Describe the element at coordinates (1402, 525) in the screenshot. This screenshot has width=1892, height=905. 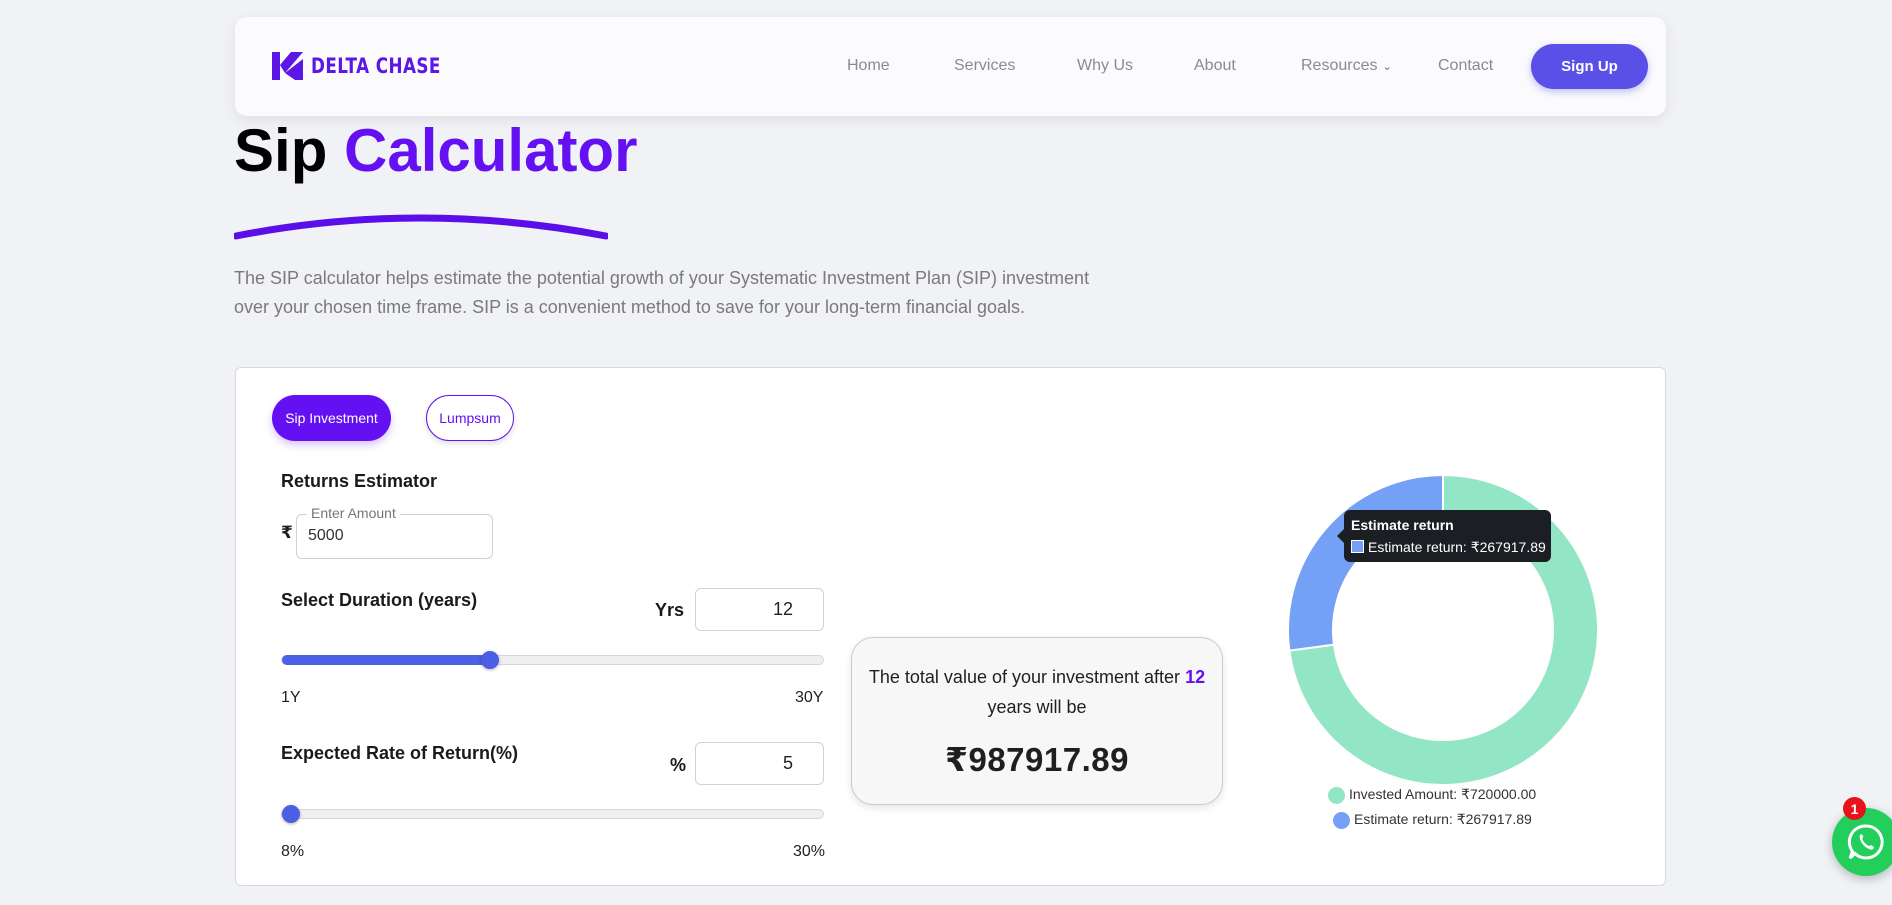
I see `tooltip-title: Estimate return` at that location.